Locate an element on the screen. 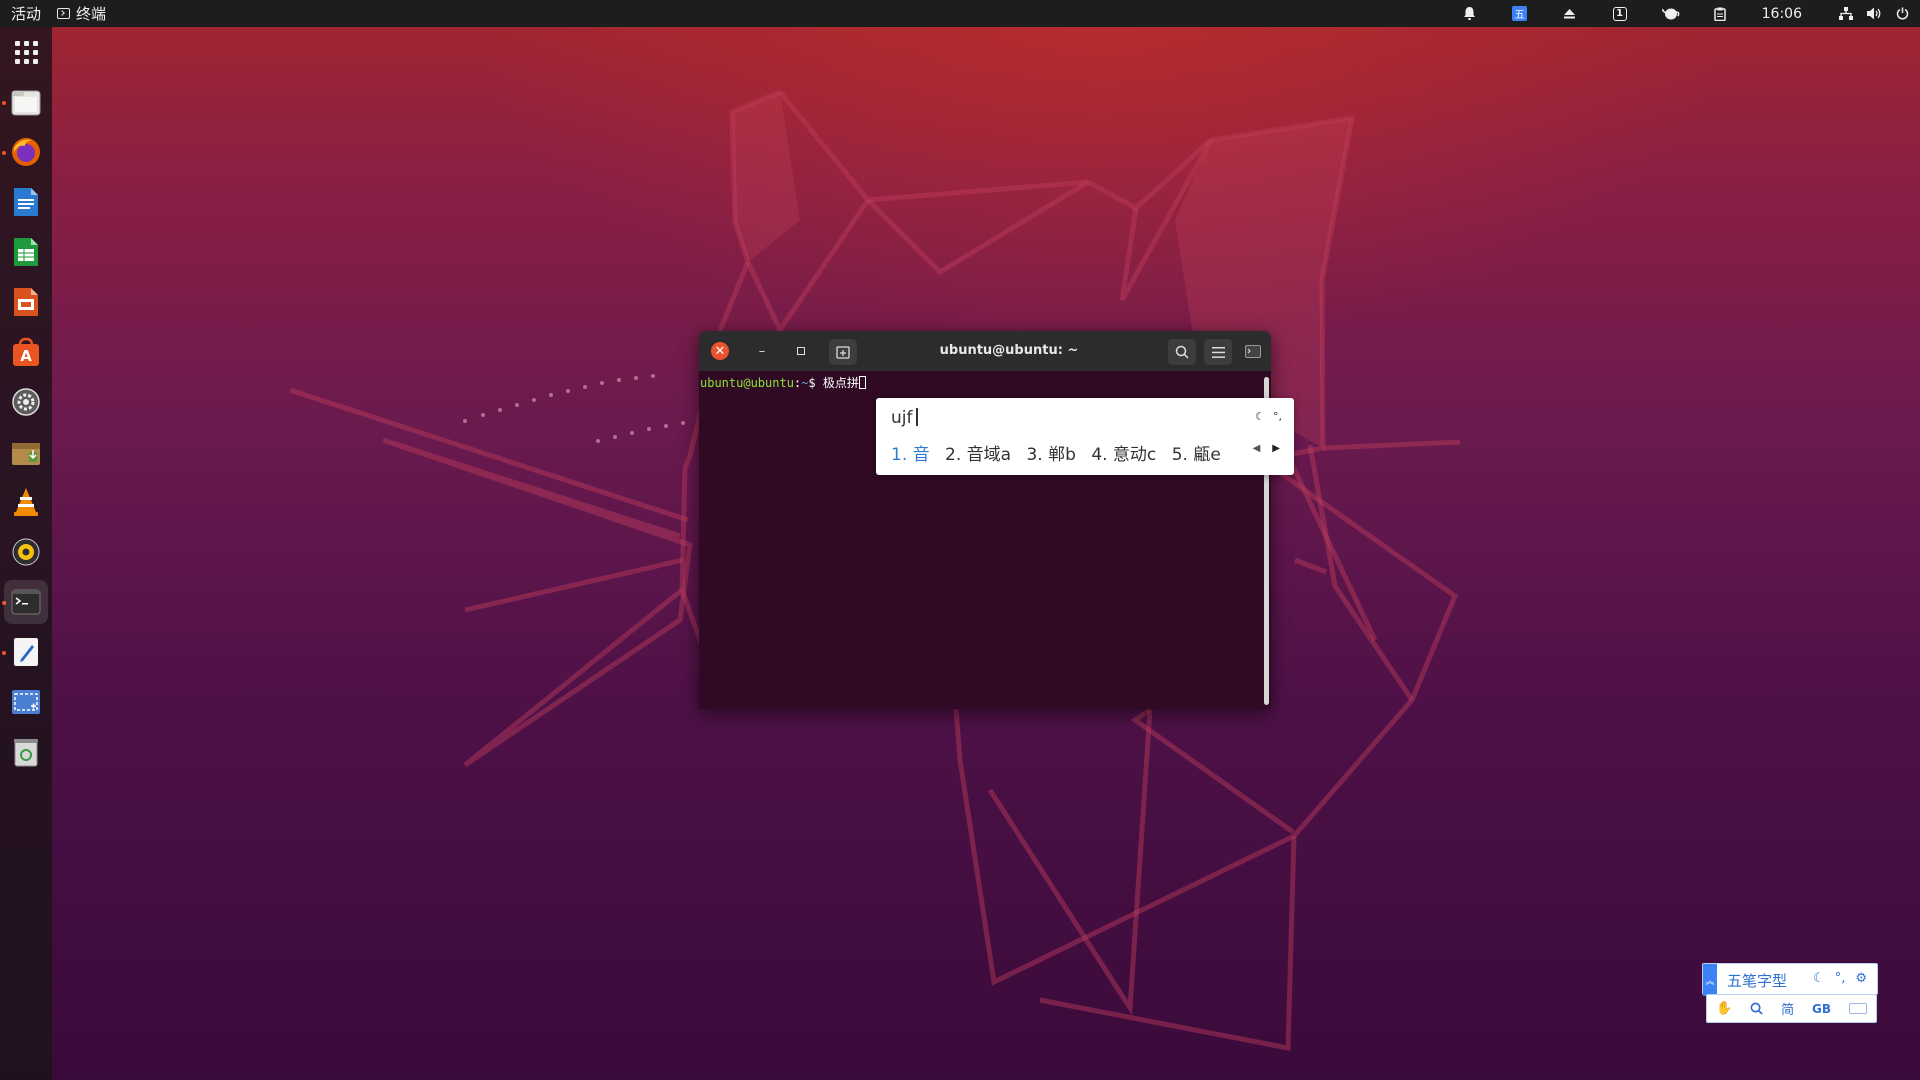 The width and height of the screenshot is (1920, 1080). svg-text: A is located at coordinates (26, 356).